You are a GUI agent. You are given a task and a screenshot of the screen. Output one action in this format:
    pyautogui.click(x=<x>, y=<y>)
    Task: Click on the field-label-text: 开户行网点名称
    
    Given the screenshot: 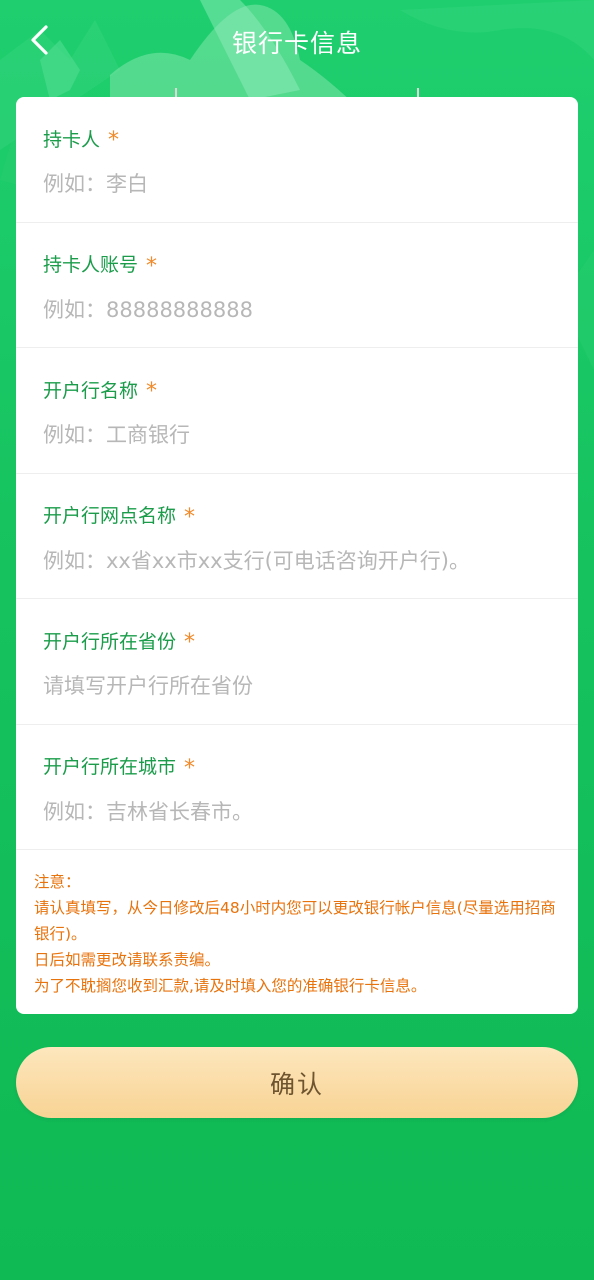 What is the action you would take?
    pyautogui.click(x=110, y=516)
    